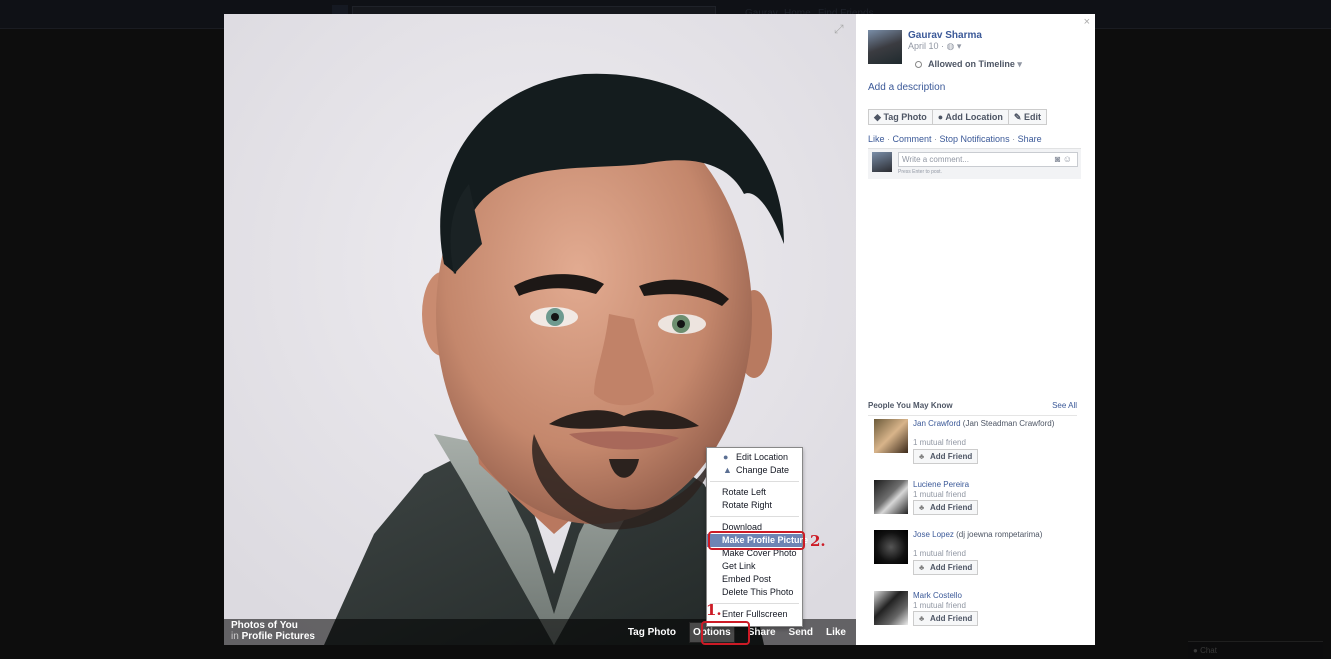 The width and height of the screenshot is (1331, 659). What do you see at coordinates (754, 566) in the screenshot?
I see `menu-get-link: Get Link` at bounding box center [754, 566].